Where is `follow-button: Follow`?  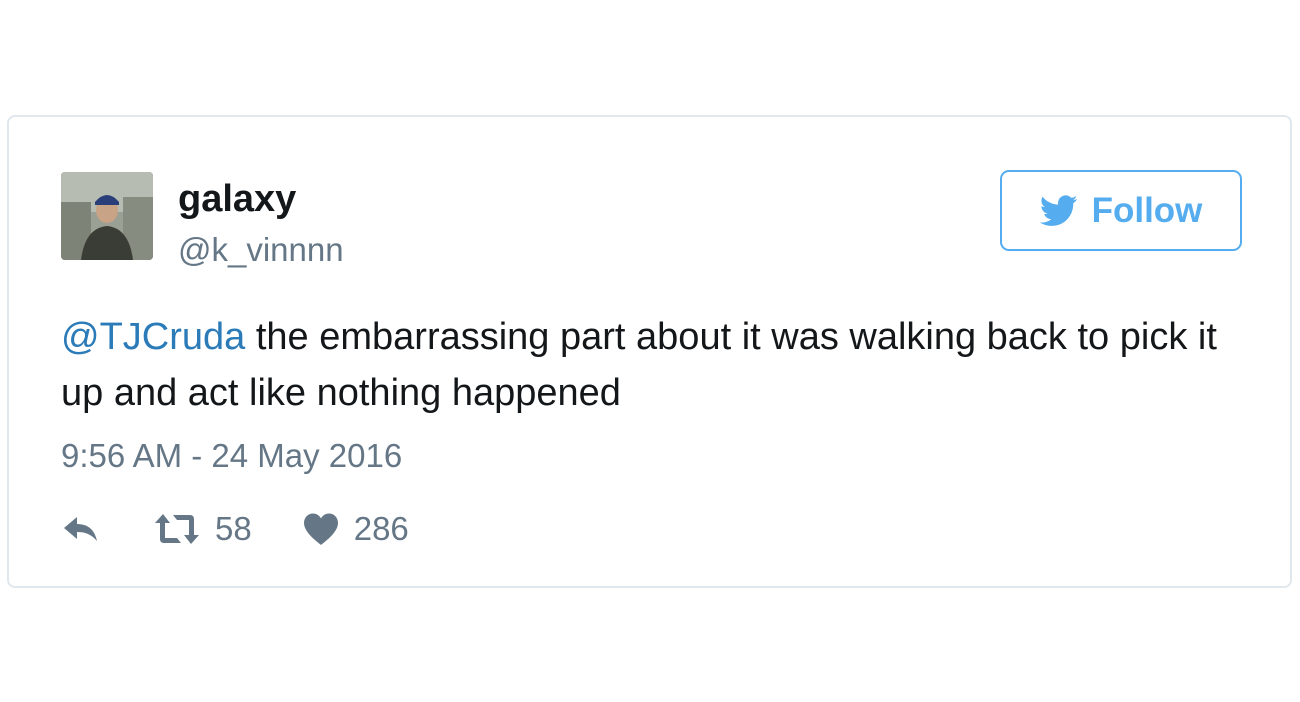
follow-button: Follow is located at coordinates (1121, 210).